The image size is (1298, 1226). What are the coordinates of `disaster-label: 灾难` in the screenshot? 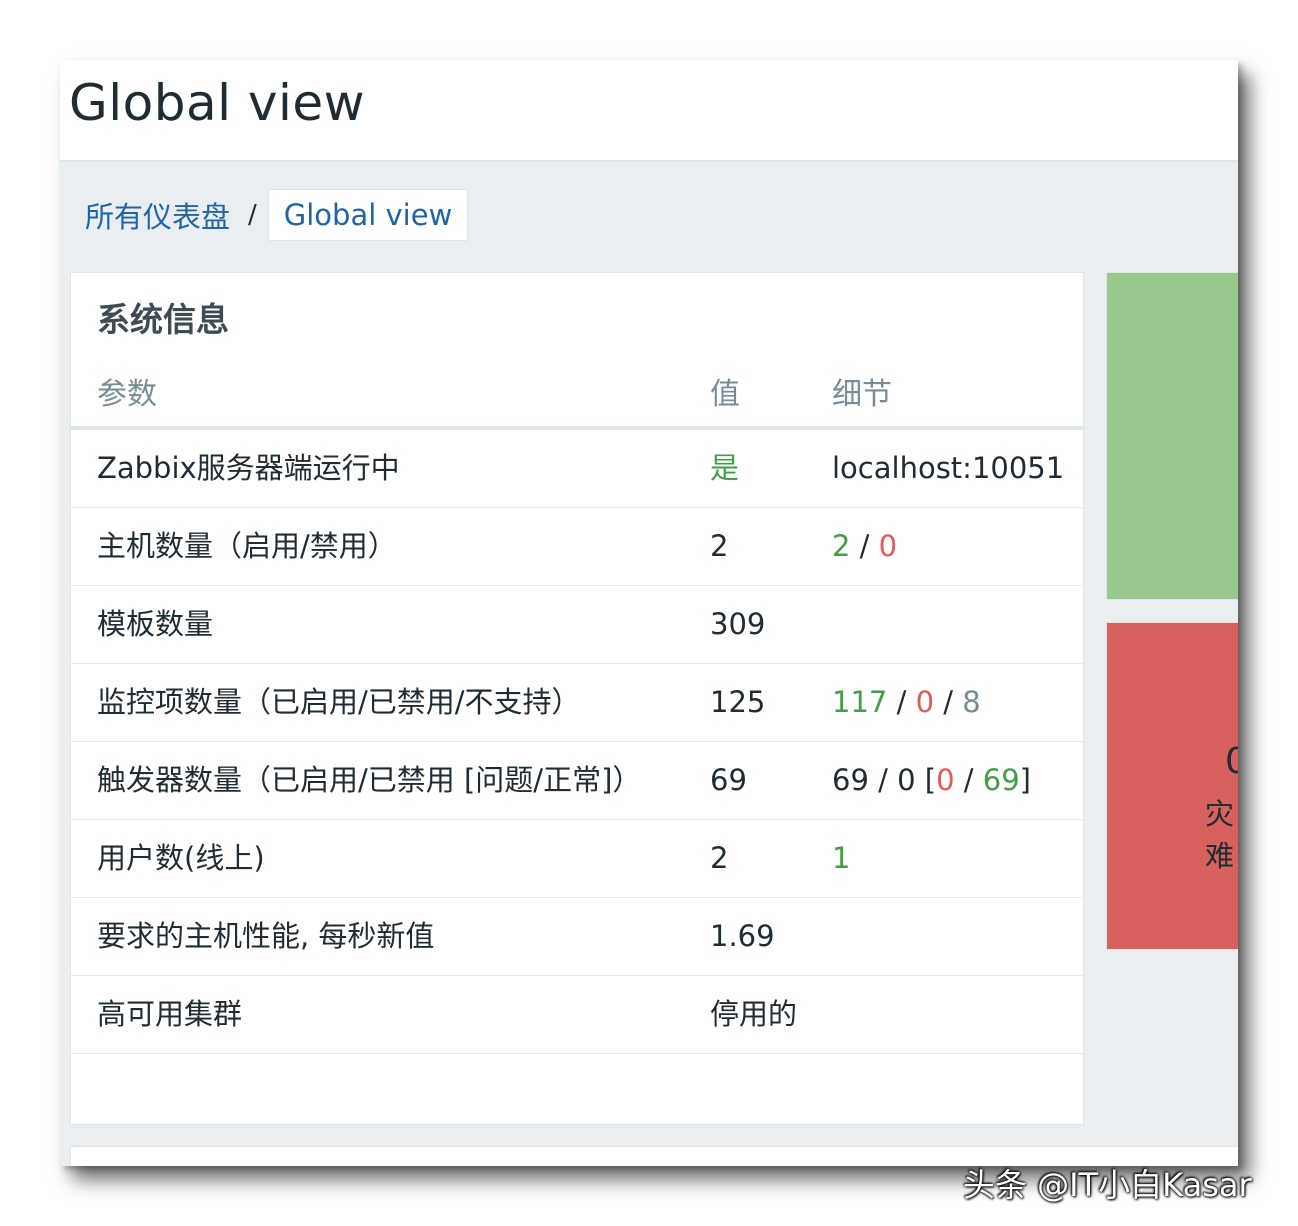 It's located at (1220, 835).